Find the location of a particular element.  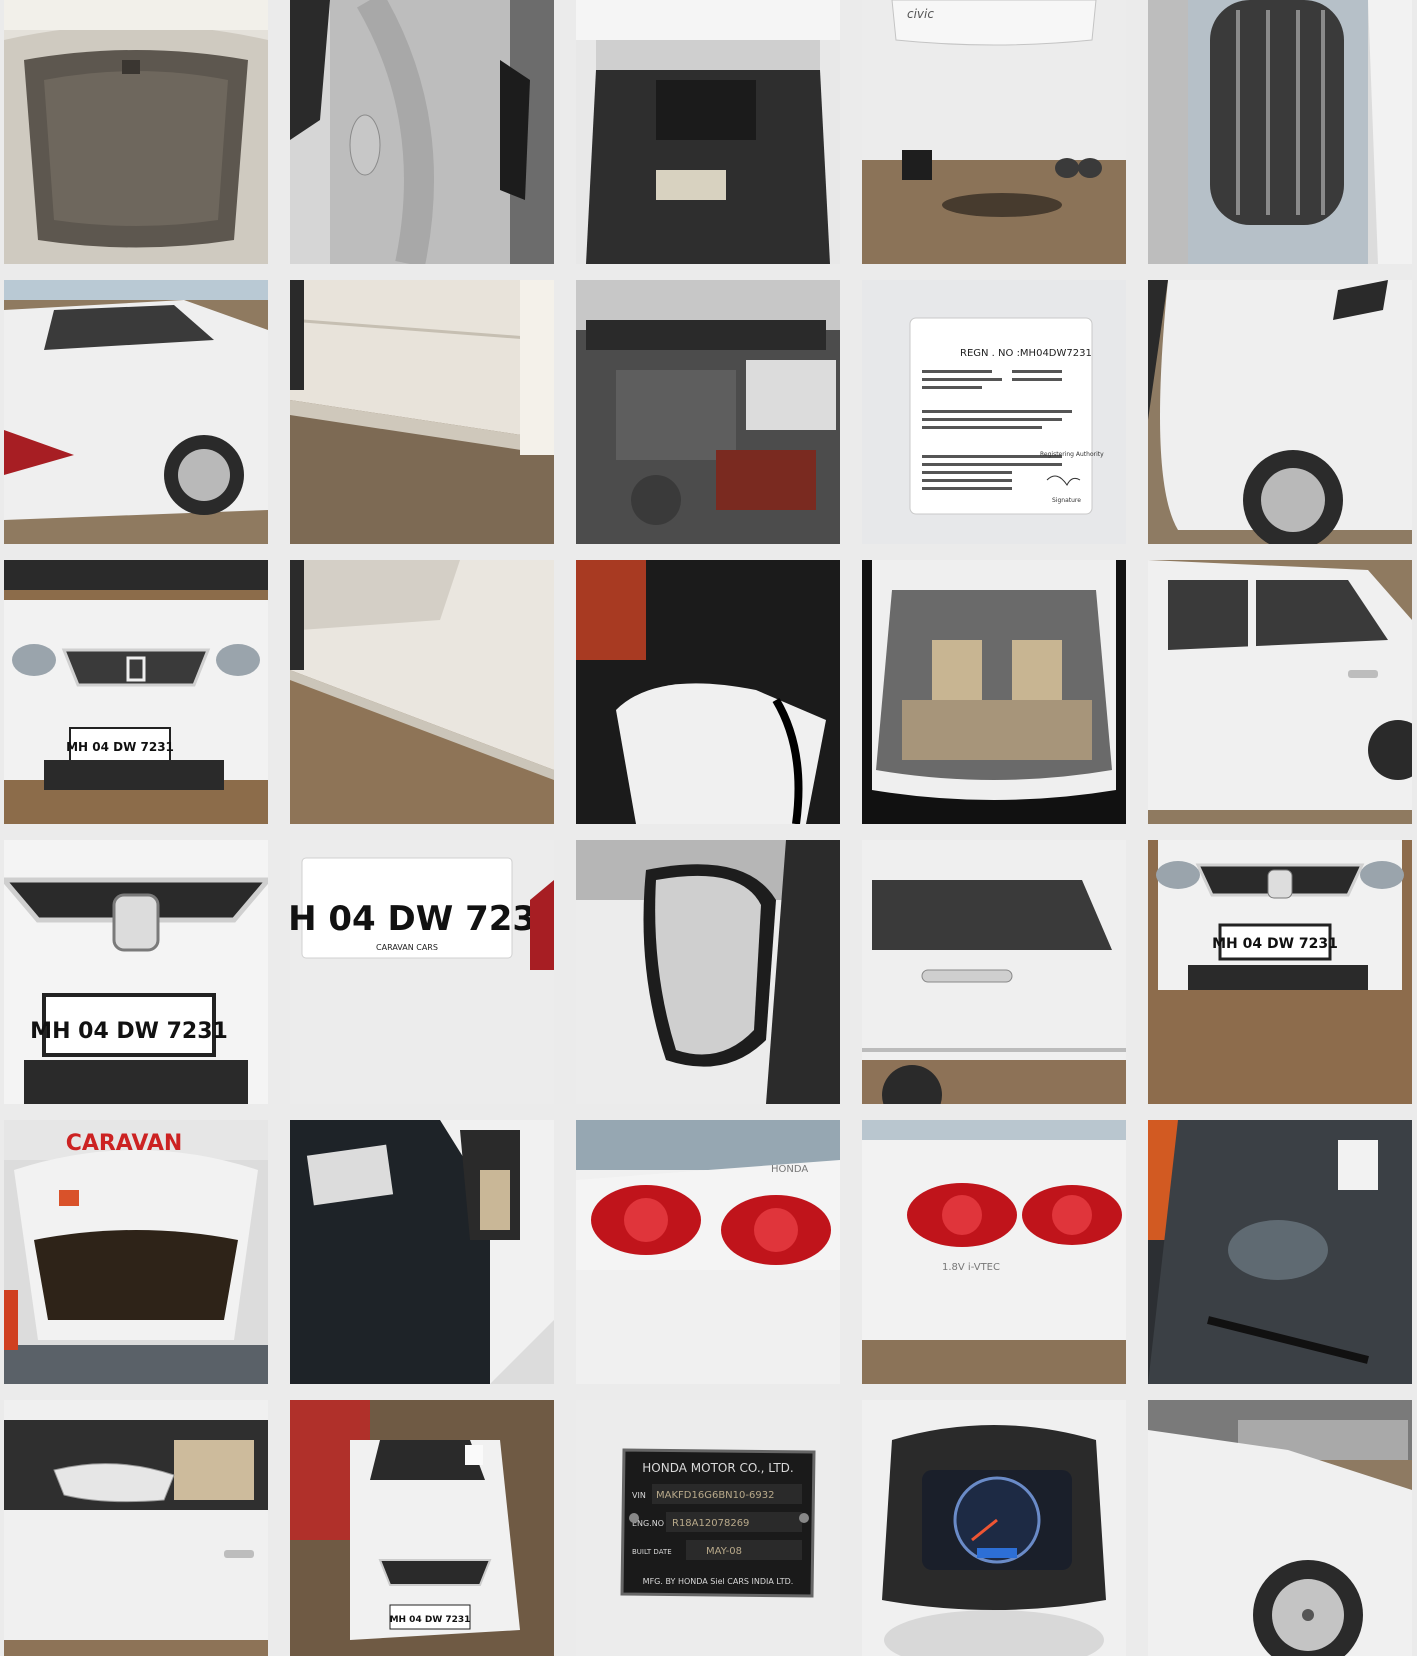

rear-windshield-image is located at coordinates (994, 692).